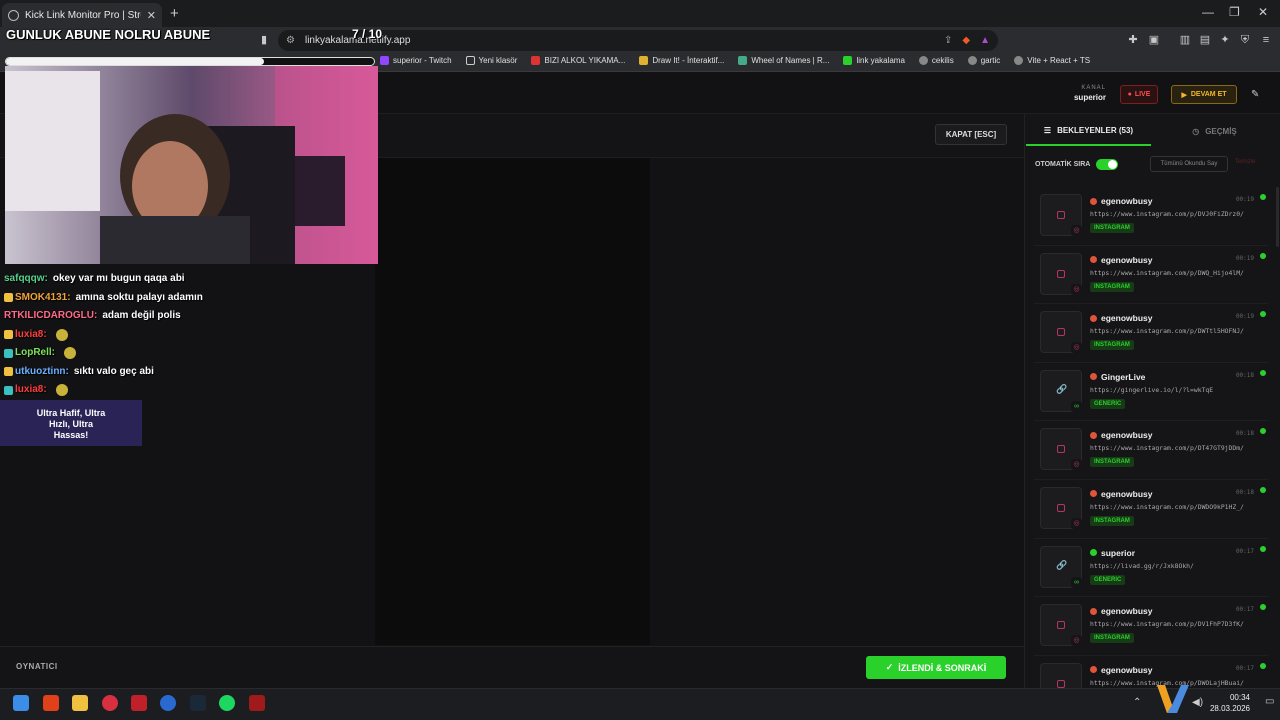  I want to click on brave-shield-icon: ◆, so click(966, 40).